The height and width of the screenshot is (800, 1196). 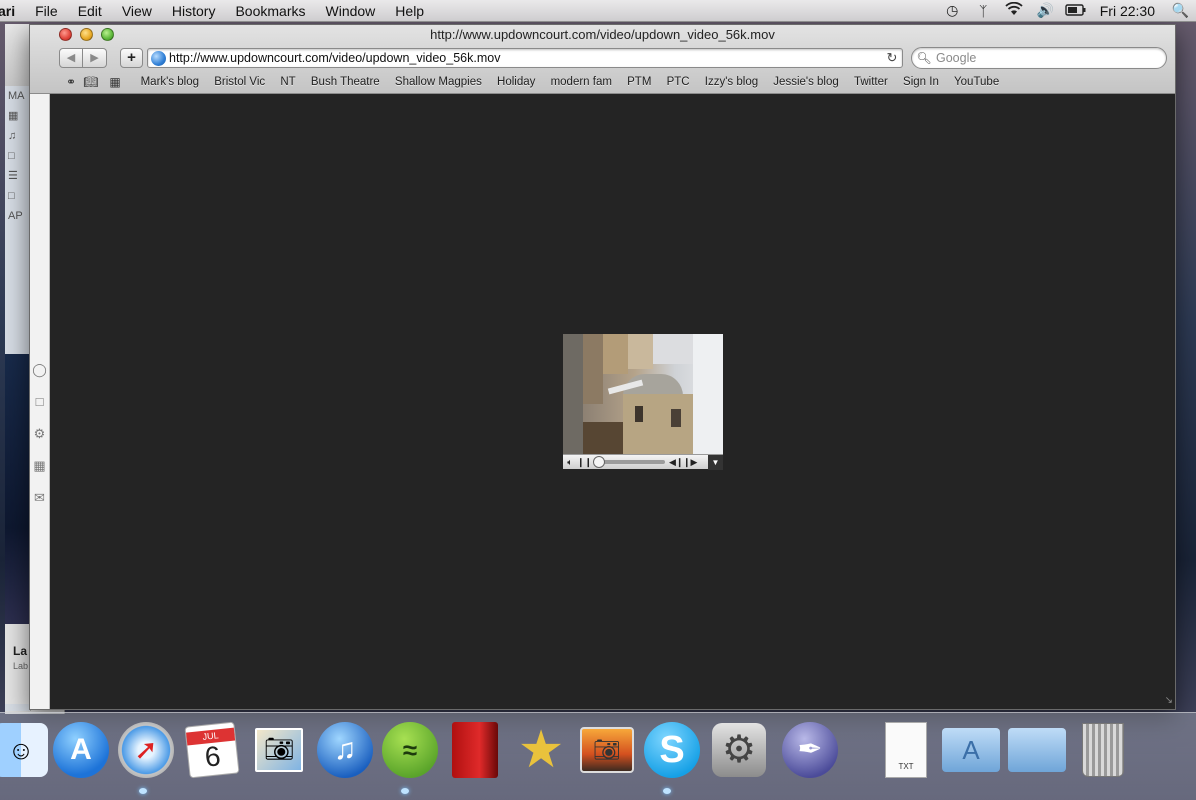 I want to click on applications-folder-icon: A, so click(x=971, y=750).